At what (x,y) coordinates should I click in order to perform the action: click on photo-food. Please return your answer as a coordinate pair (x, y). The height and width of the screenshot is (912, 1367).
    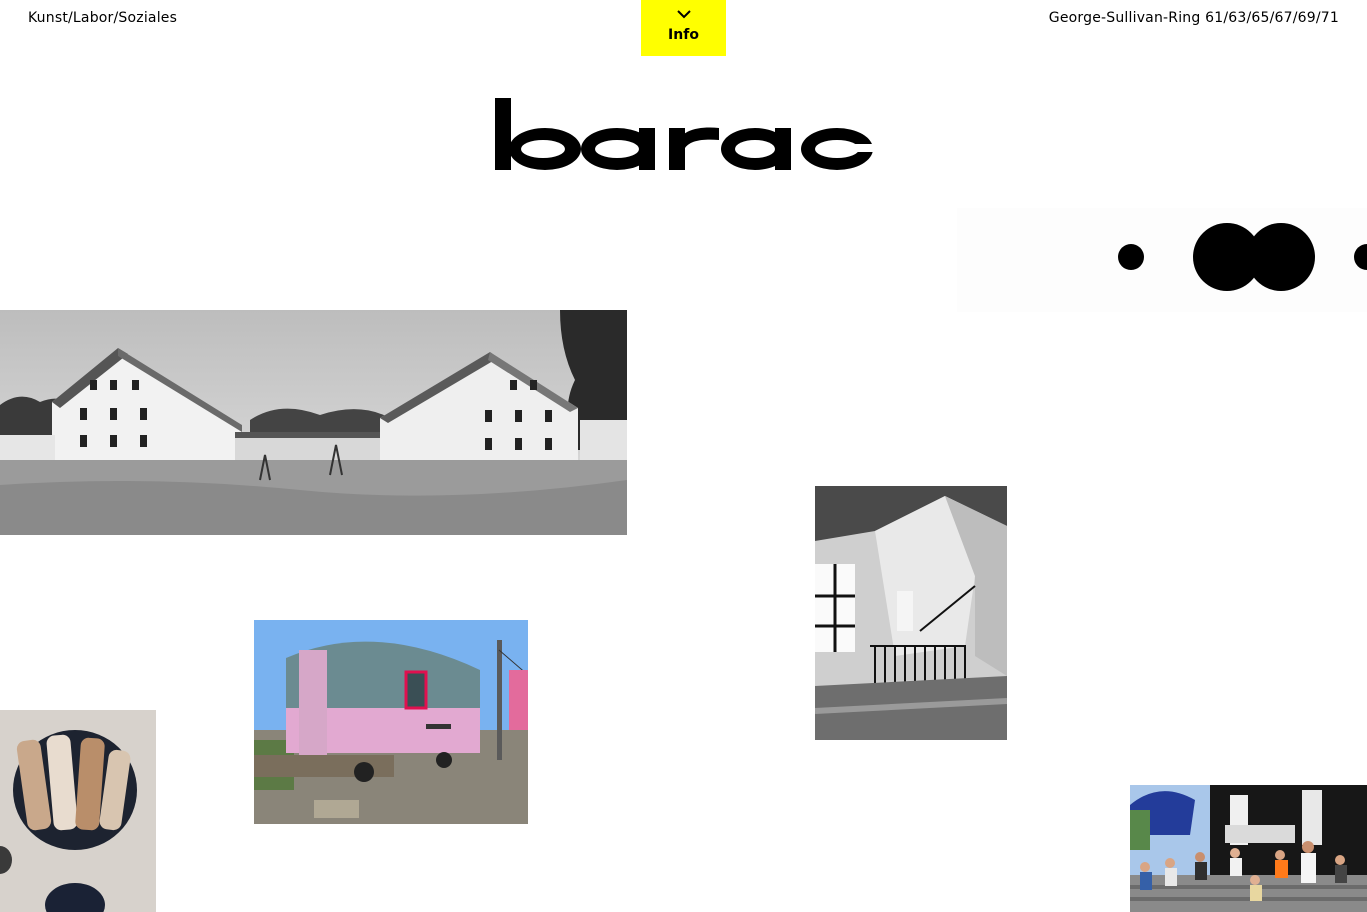
    Looking at the image, I should click on (78, 811).